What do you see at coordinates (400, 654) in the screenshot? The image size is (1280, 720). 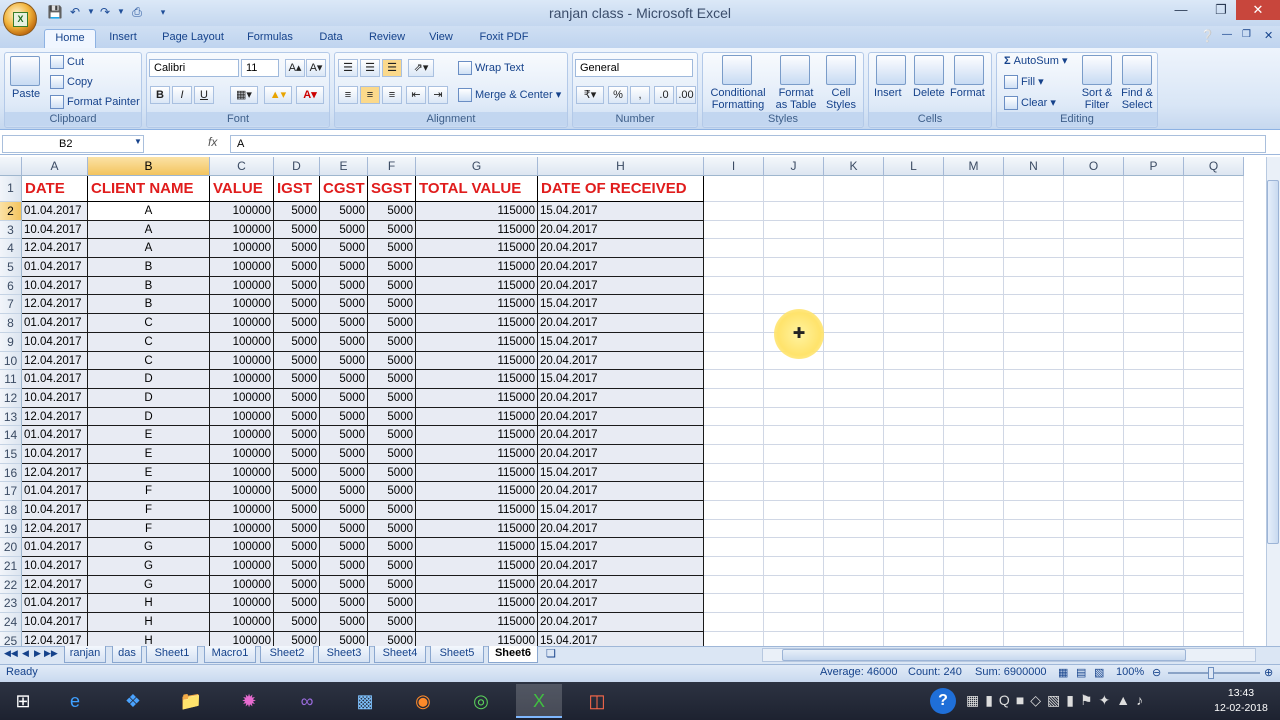 I see `sheet-tab-sheet4: Sheet4` at bounding box center [400, 654].